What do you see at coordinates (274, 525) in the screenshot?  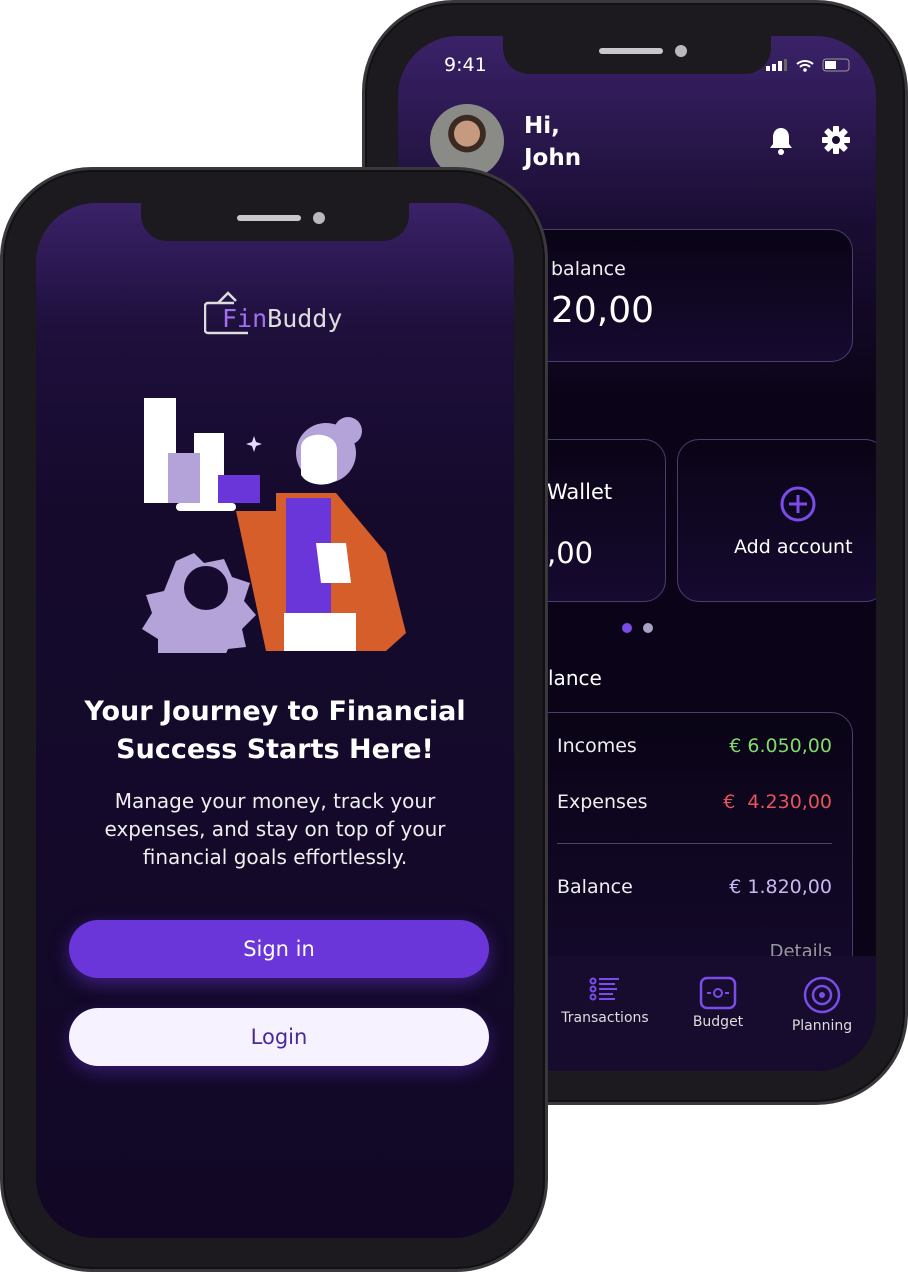 I see `finance-illustration` at bounding box center [274, 525].